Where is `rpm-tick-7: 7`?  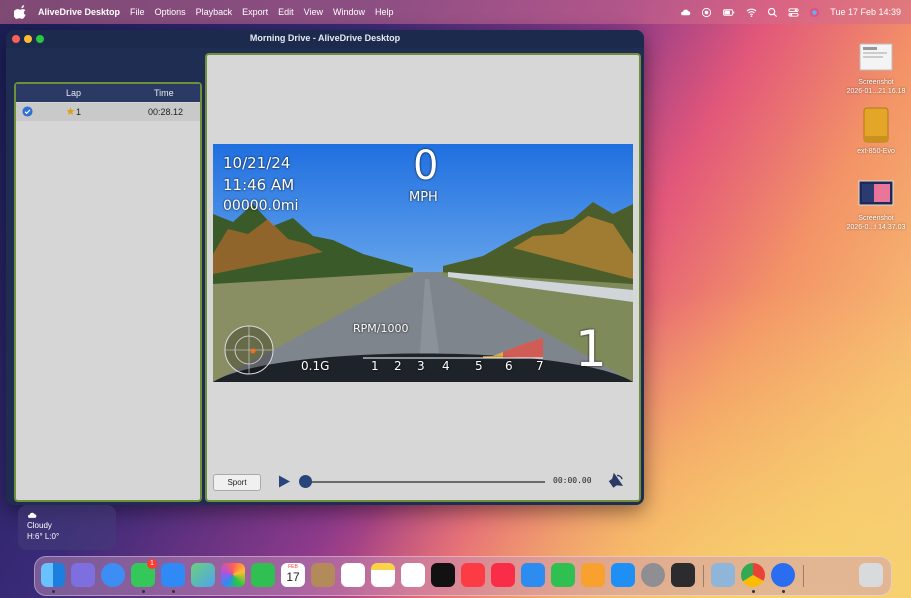
rpm-tick-7: 7 is located at coordinates (540, 366).